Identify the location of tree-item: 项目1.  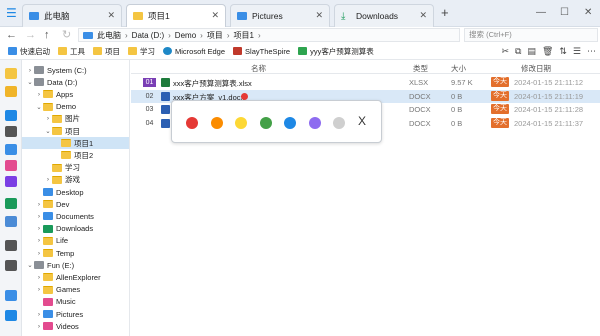
(75, 143).